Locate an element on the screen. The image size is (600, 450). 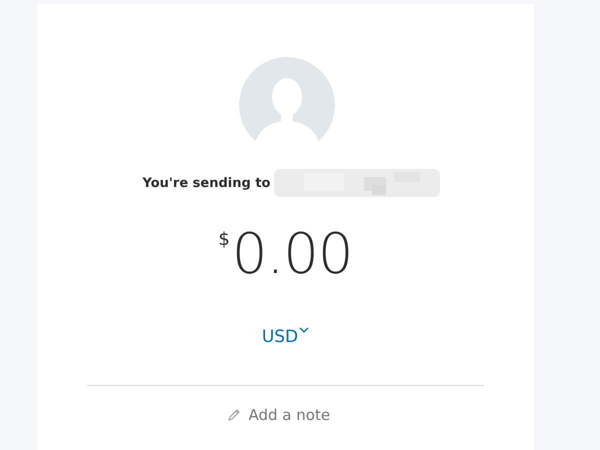
chevron-down-icon is located at coordinates (304, 330).